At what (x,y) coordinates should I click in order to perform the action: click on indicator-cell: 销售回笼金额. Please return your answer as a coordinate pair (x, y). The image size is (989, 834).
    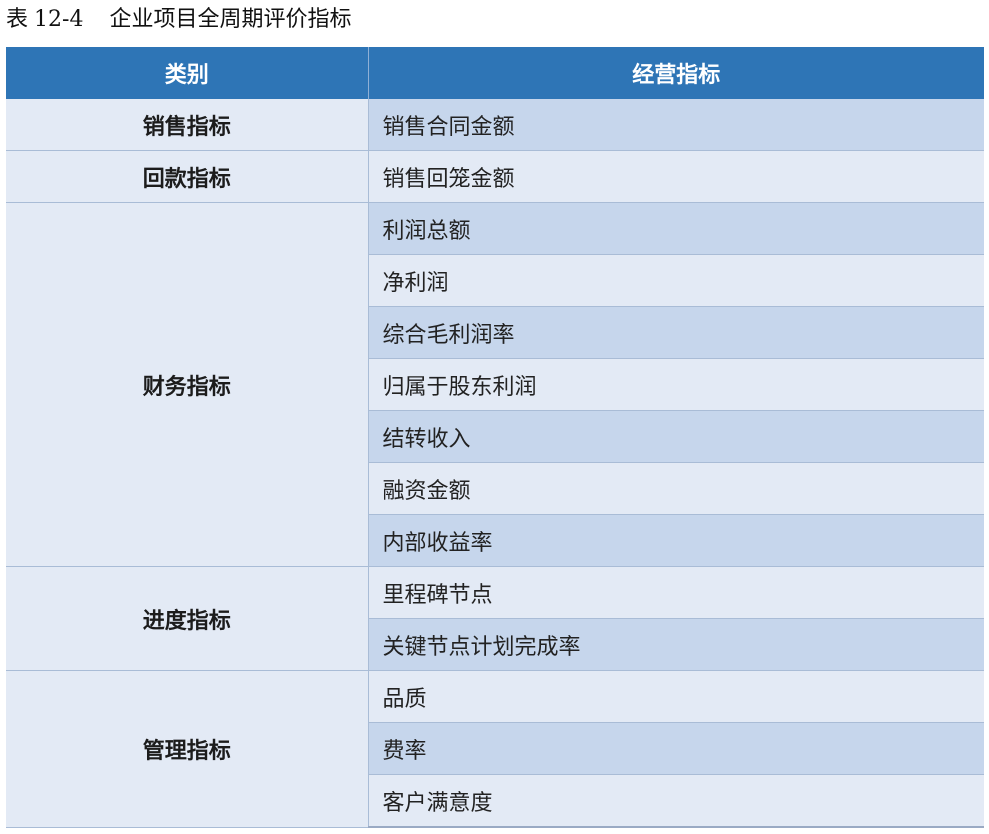
    Looking at the image, I should click on (676, 176).